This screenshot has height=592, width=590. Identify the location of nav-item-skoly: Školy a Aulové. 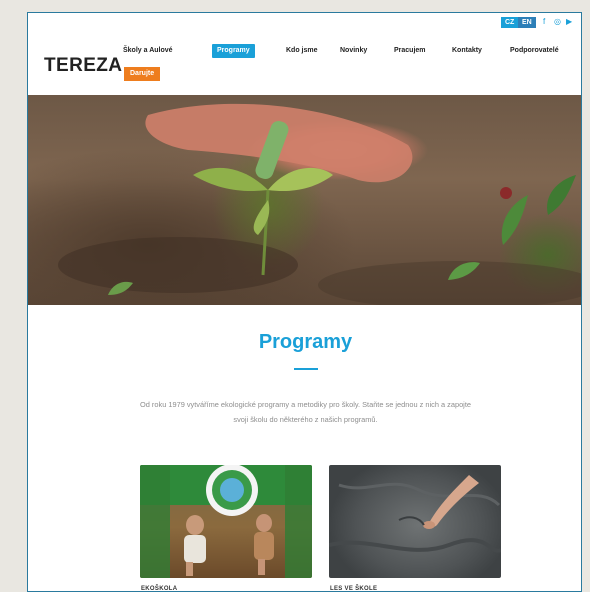
(148, 51).